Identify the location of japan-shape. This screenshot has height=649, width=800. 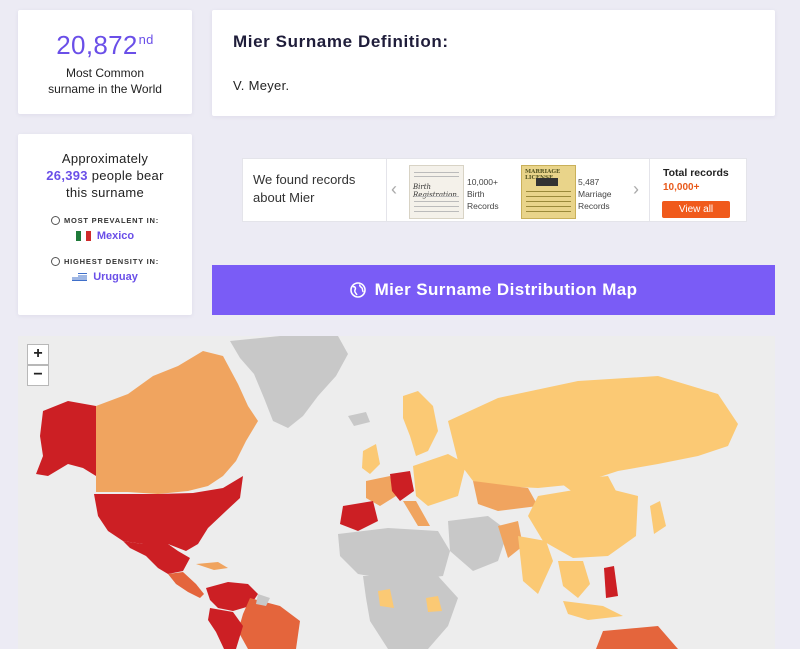
(658, 517).